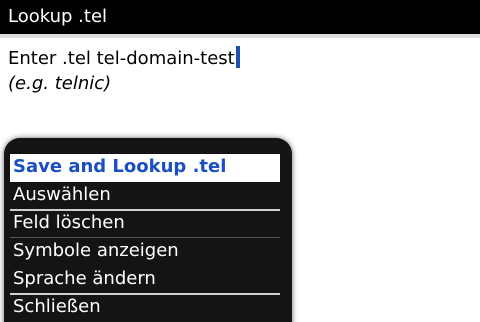 Image resolution: width=480 pixels, height=322 pixels. What do you see at coordinates (145, 224) in the screenshot?
I see `menu-item-feld-loeschen: Feld löschen` at bounding box center [145, 224].